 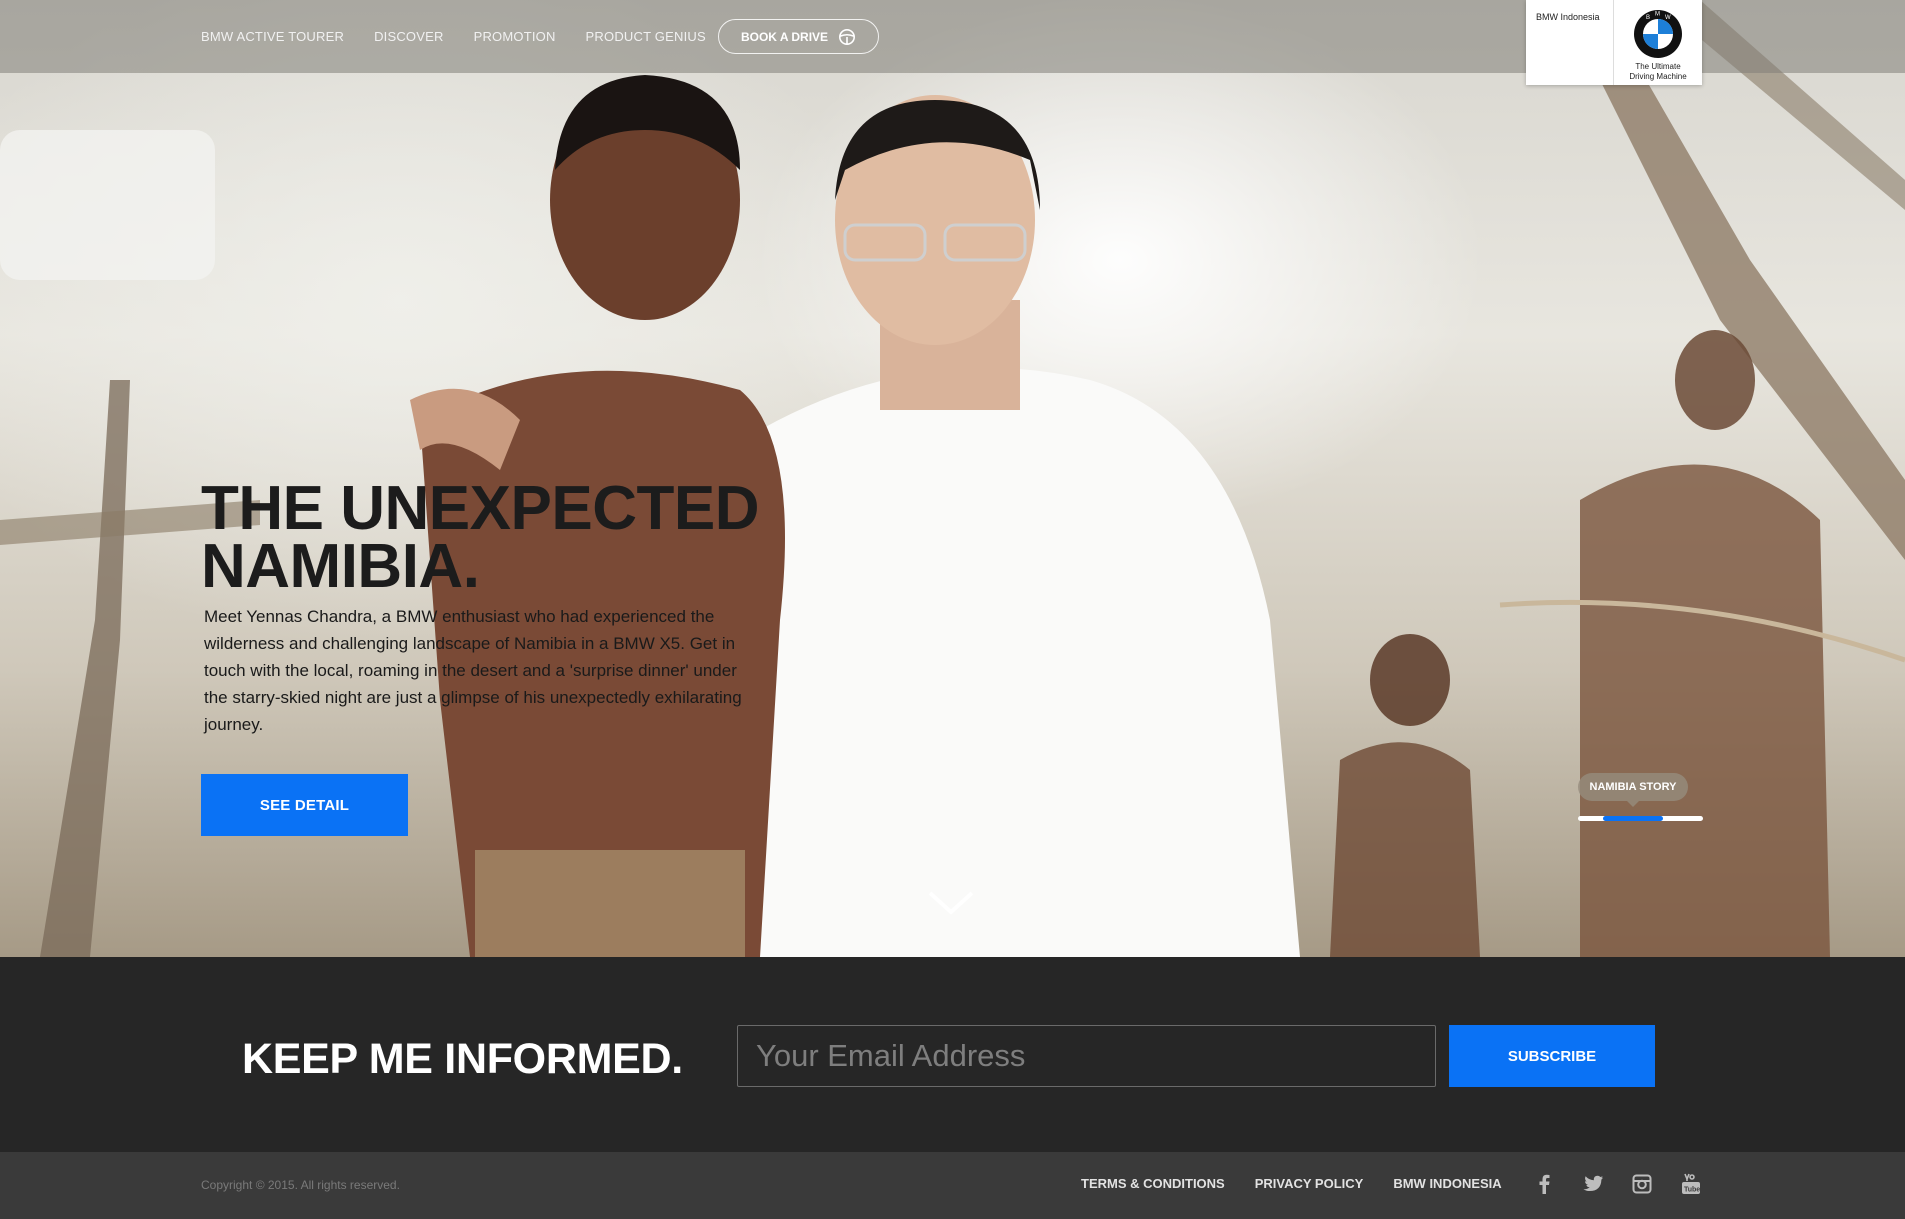 I want to click on story-progress-fill, so click(x=1633, y=818).